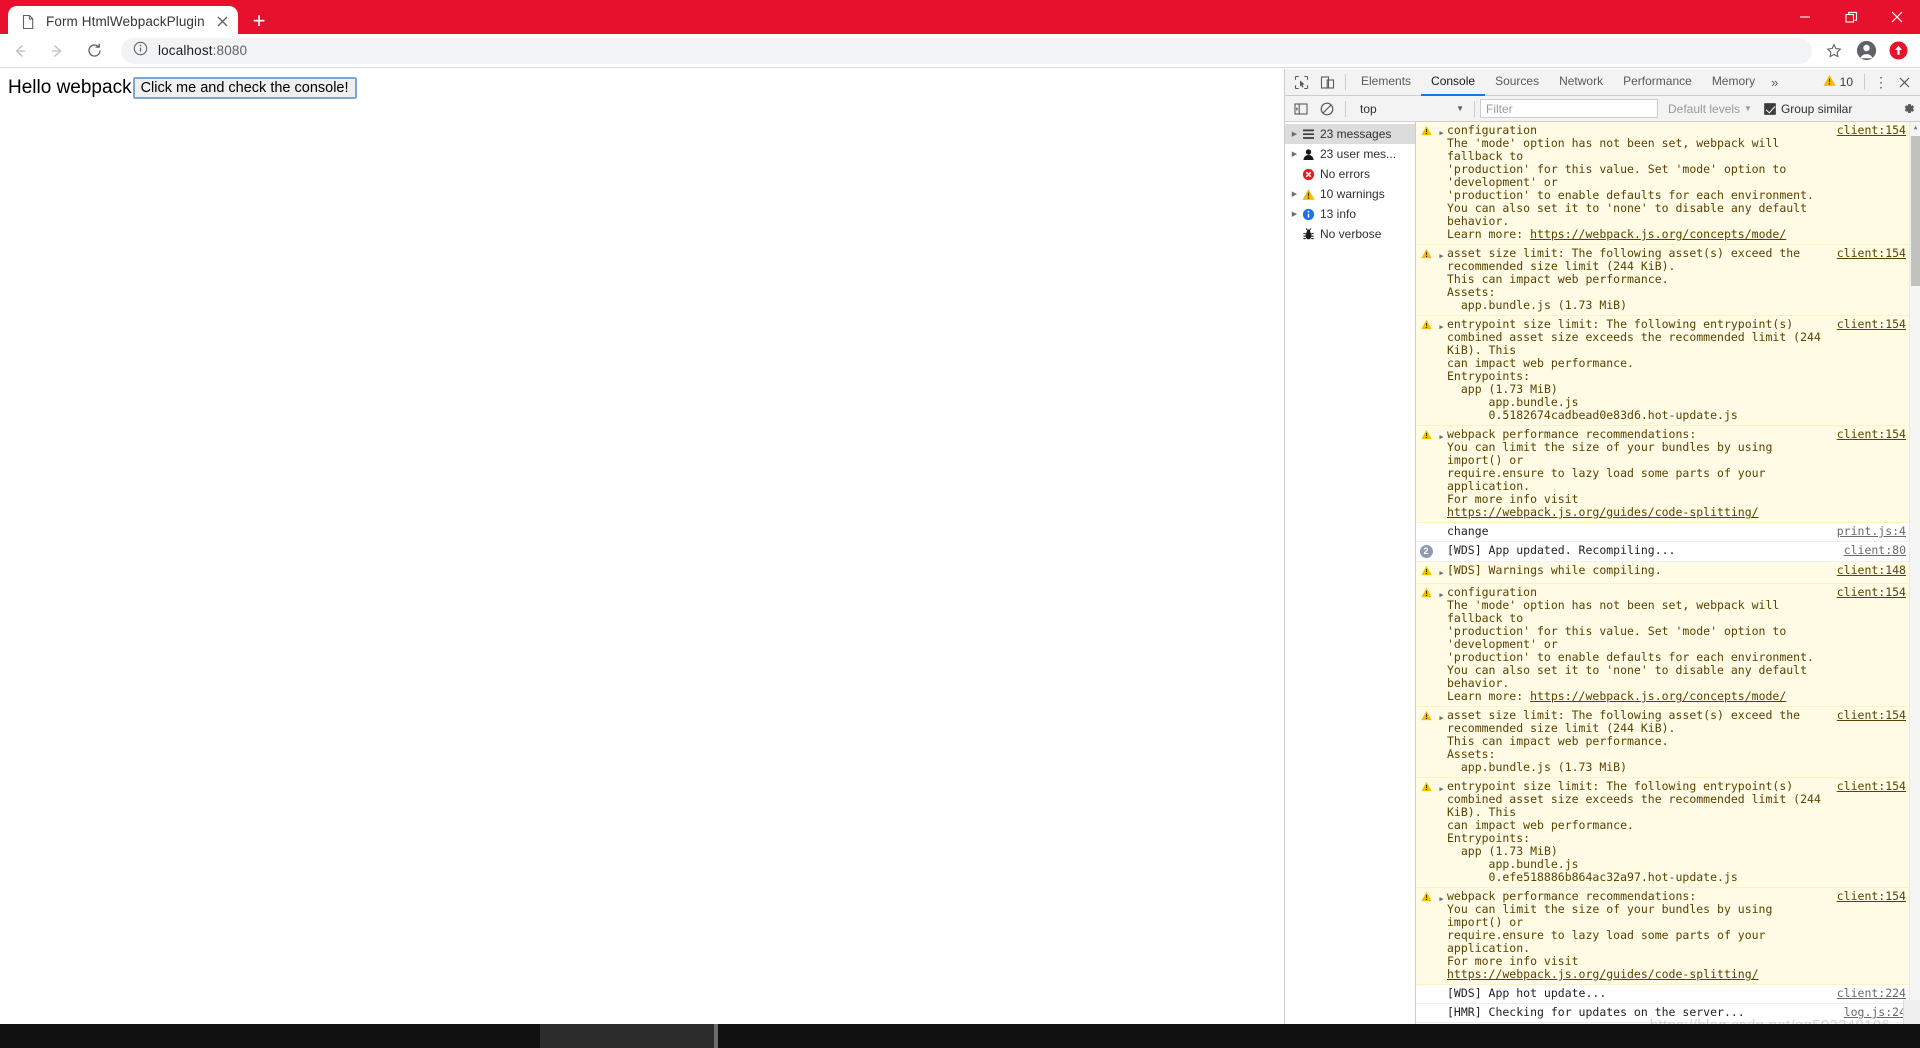  I want to click on devtools-menu-button: ⋮, so click(1881, 82).